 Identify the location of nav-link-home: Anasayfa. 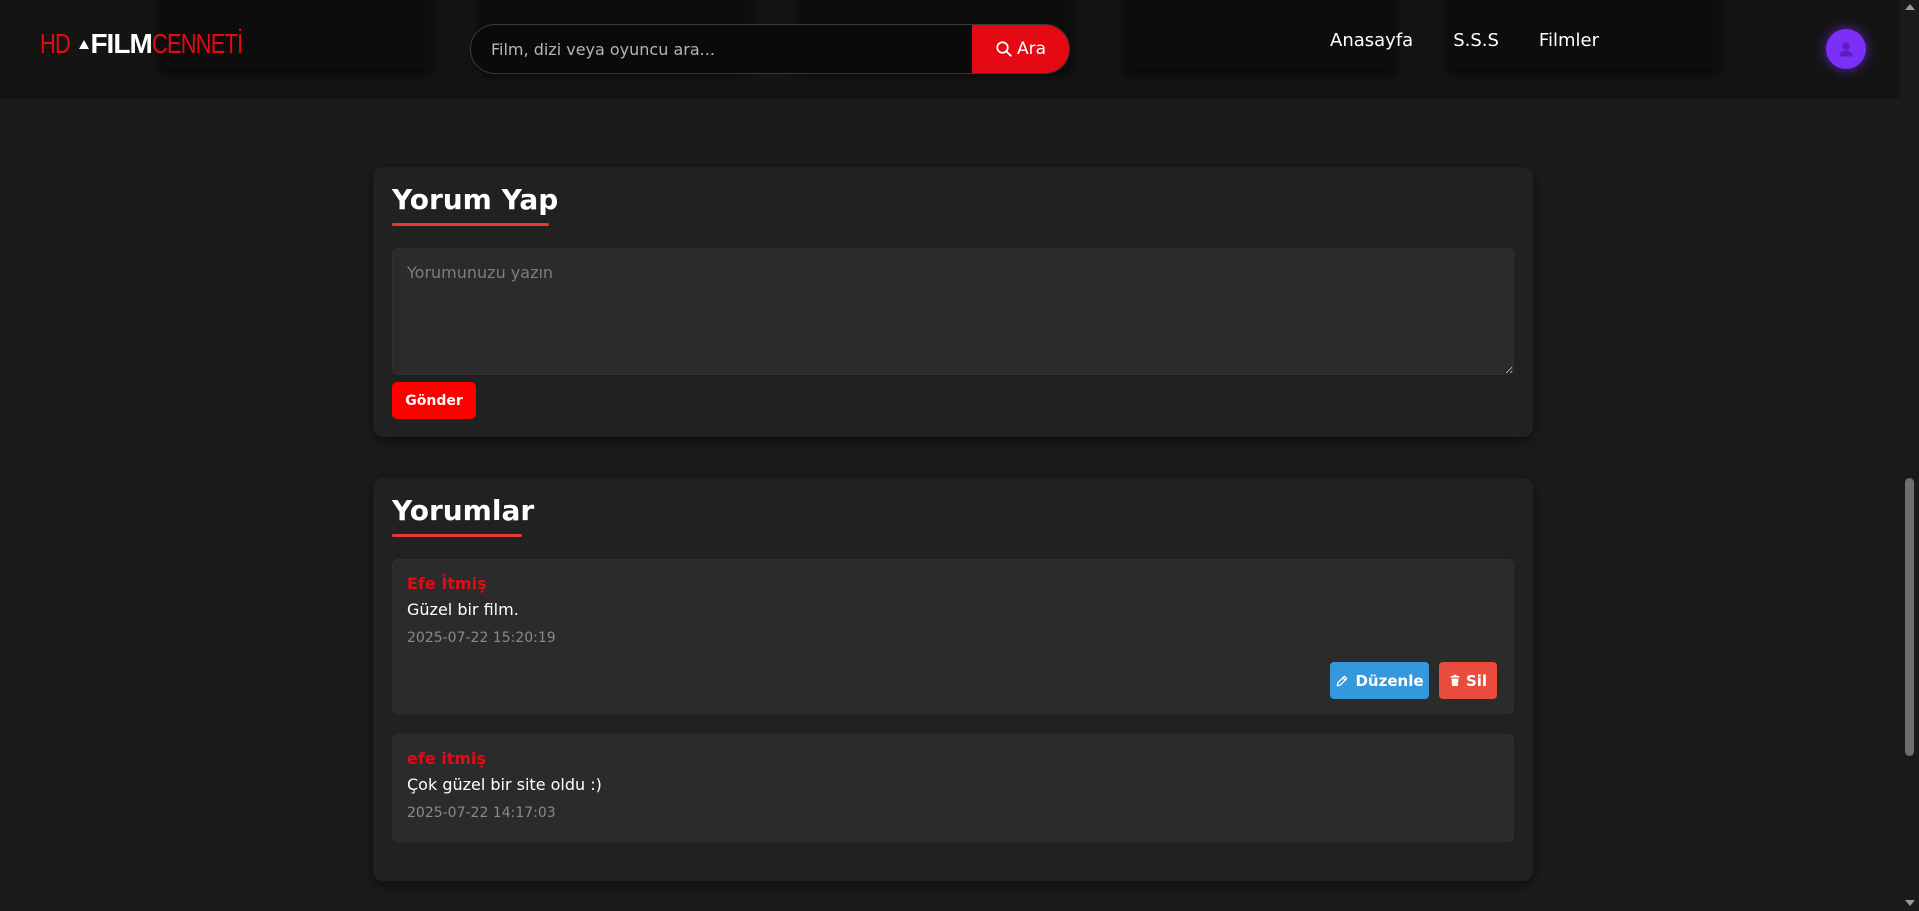
(1371, 40).